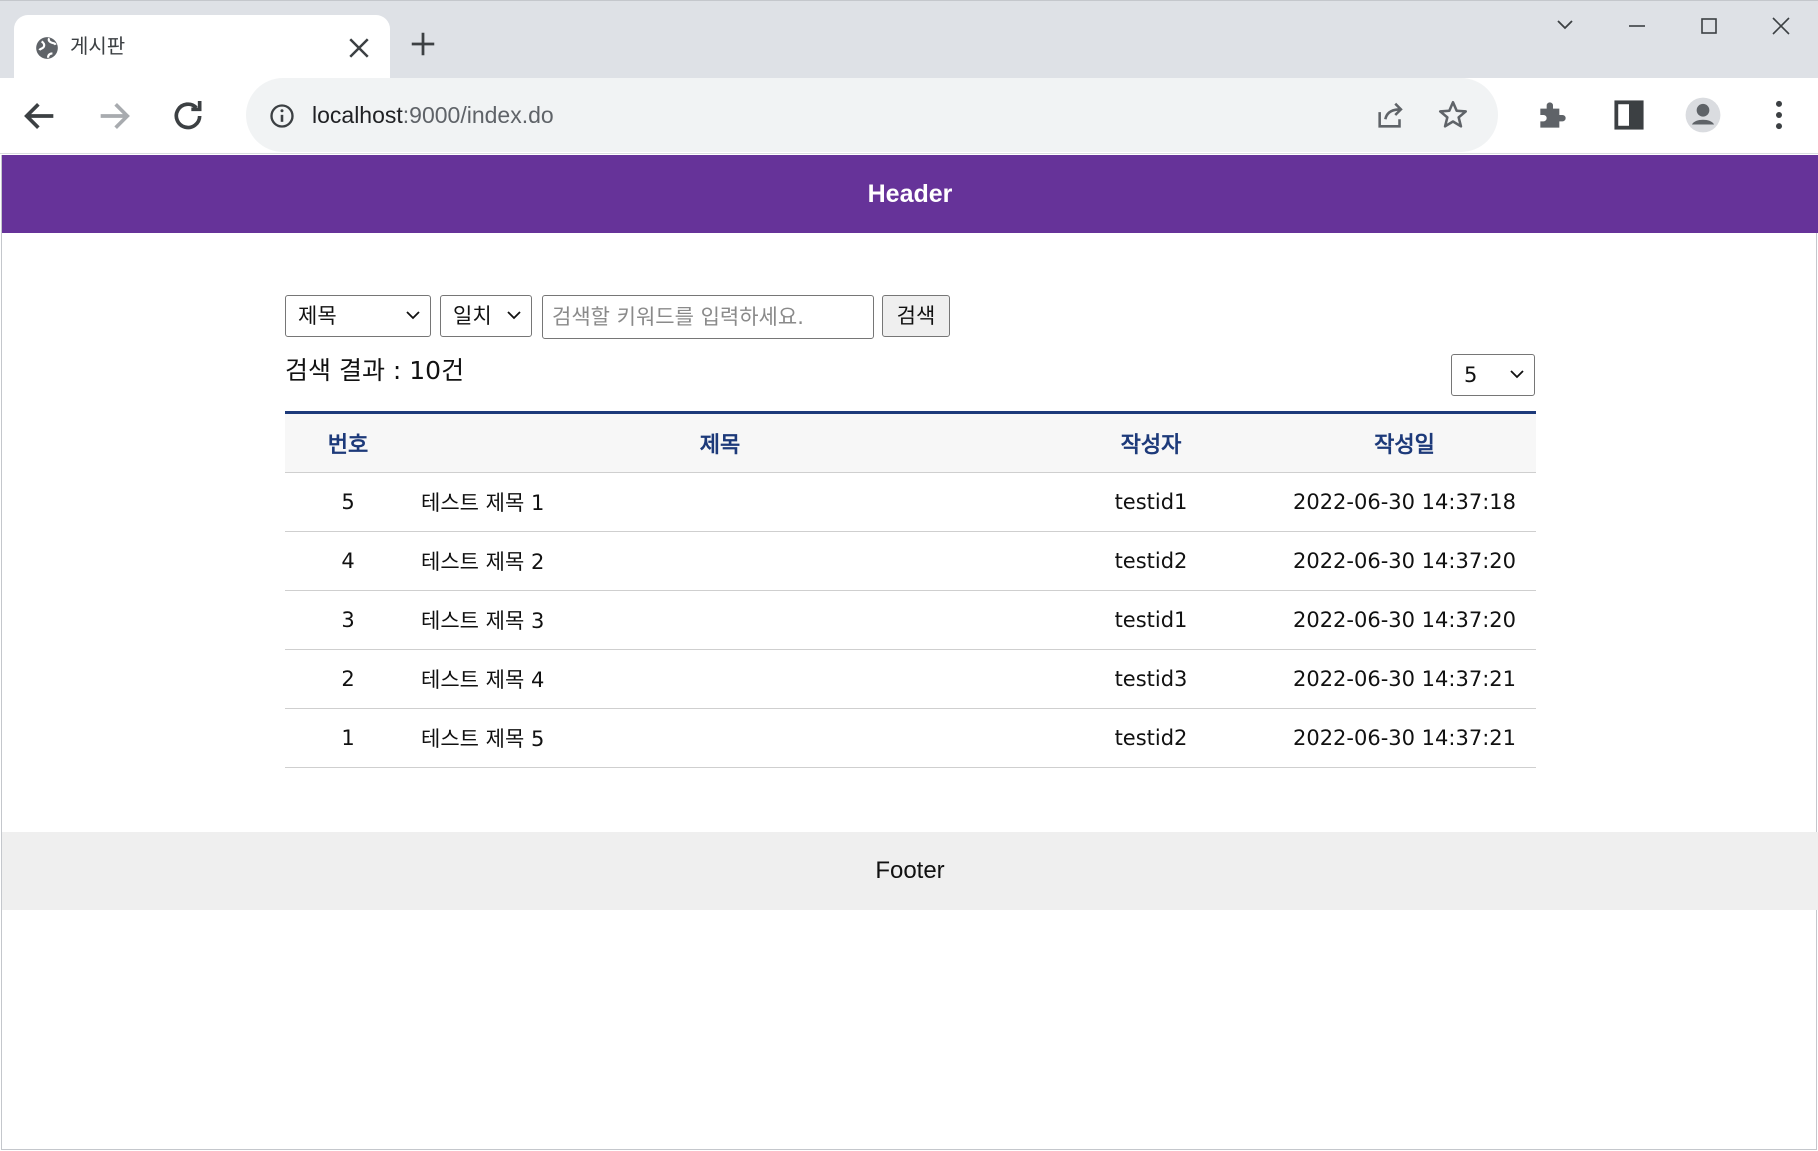  I want to click on close-window-icon, so click(1781, 26).